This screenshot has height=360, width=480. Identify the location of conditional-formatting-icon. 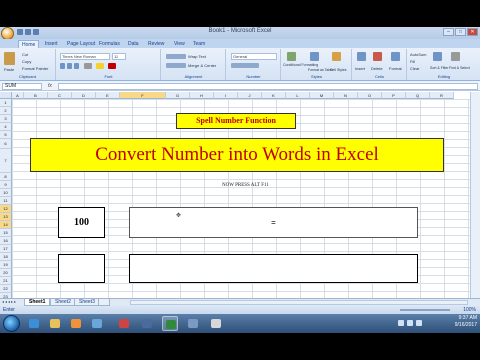
(291, 56).